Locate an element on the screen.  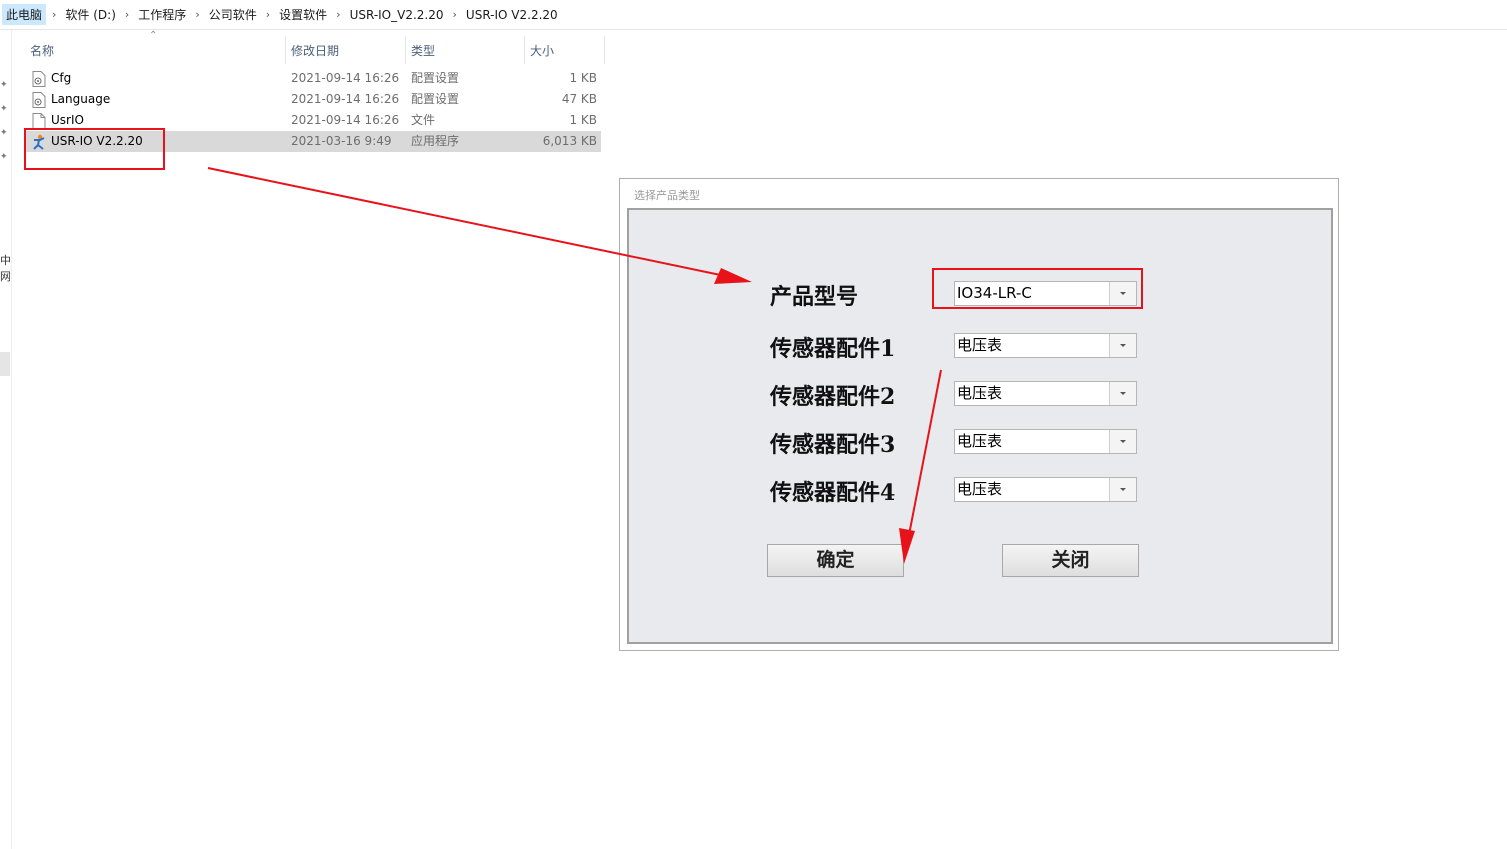
confirm-button: 确定 is located at coordinates (835, 560).